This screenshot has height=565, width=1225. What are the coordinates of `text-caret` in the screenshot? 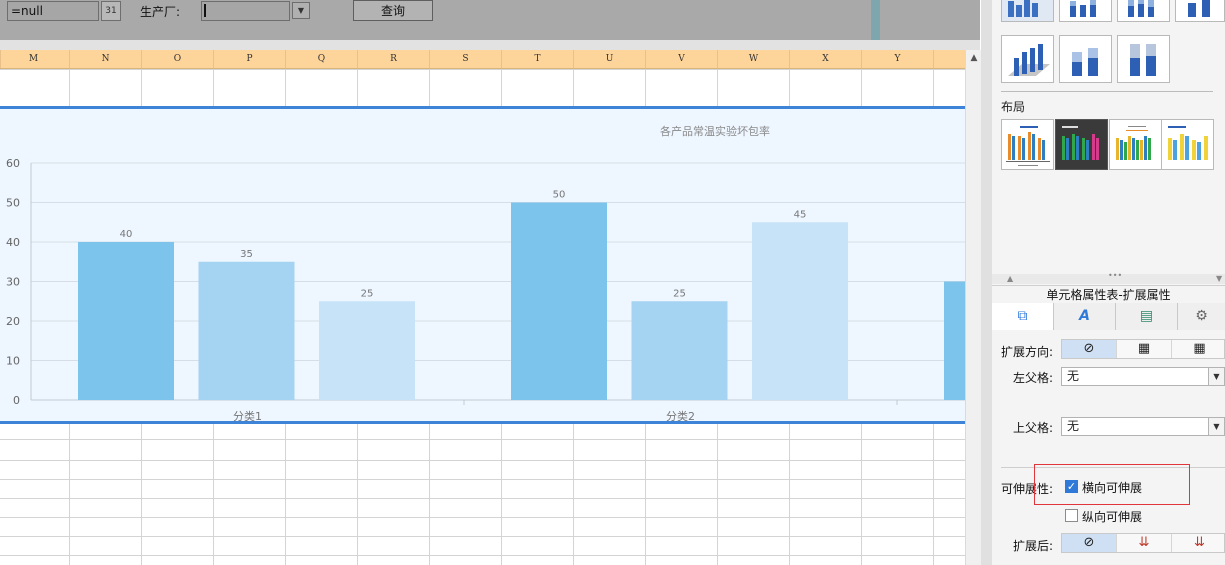 It's located at (205, 10).